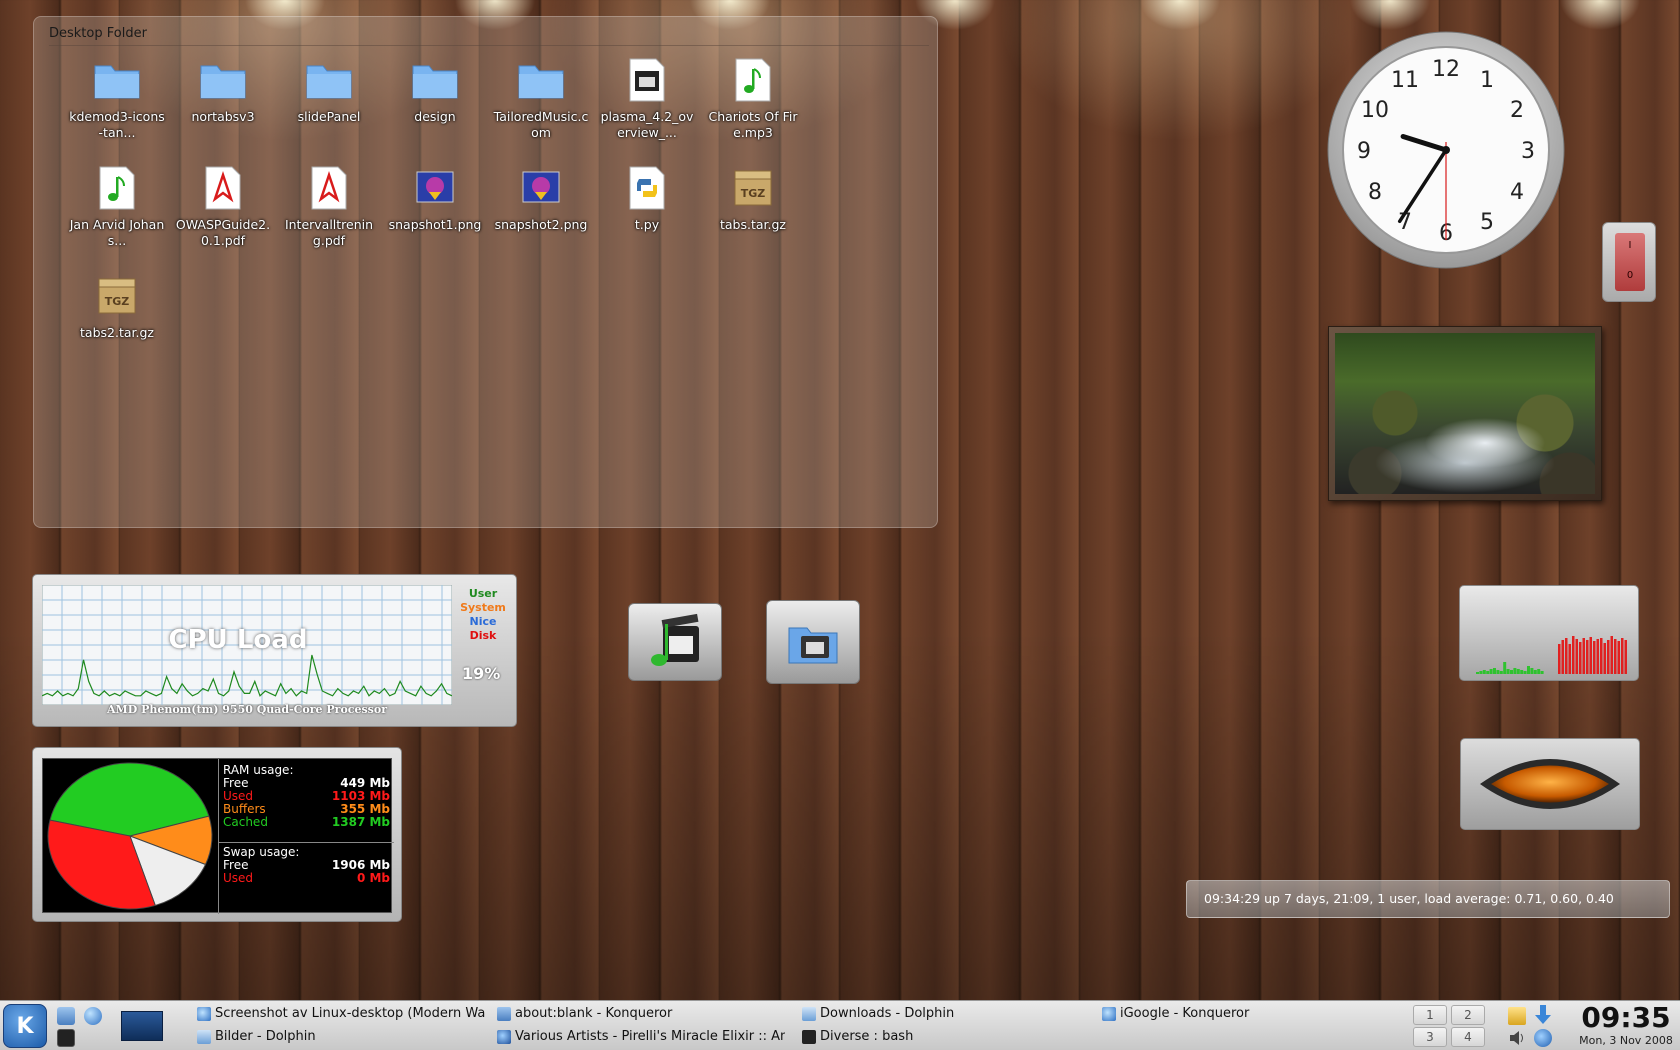 Image resolution: width=1680 pixels, height=1050 pixels. What do you see at coordinates (483, 635) in the screenshot?
I see `cpu-legend-item: Disk` at bounding box center [483, 635].